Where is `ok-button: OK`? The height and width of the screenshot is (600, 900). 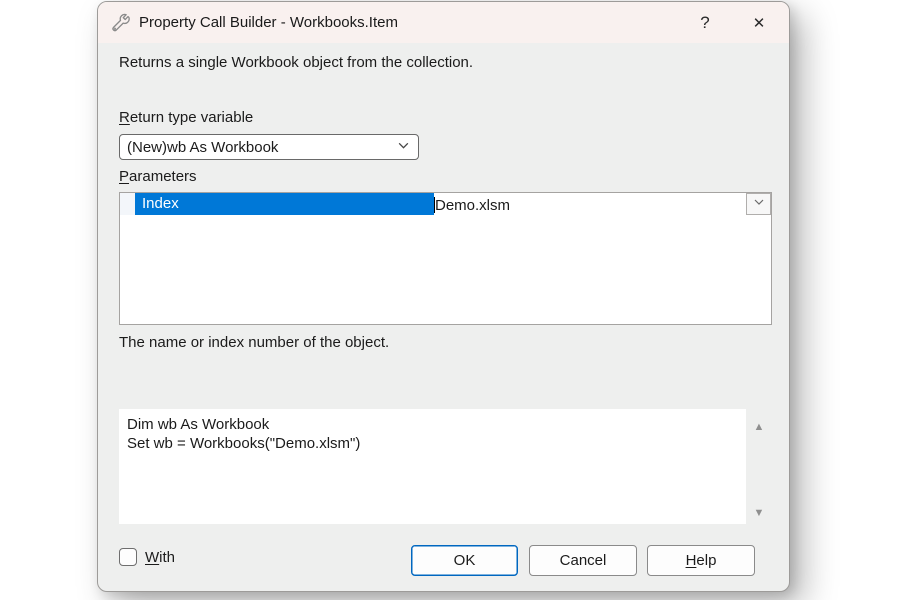
ok-button: OK is located at coordinates (464, 560).